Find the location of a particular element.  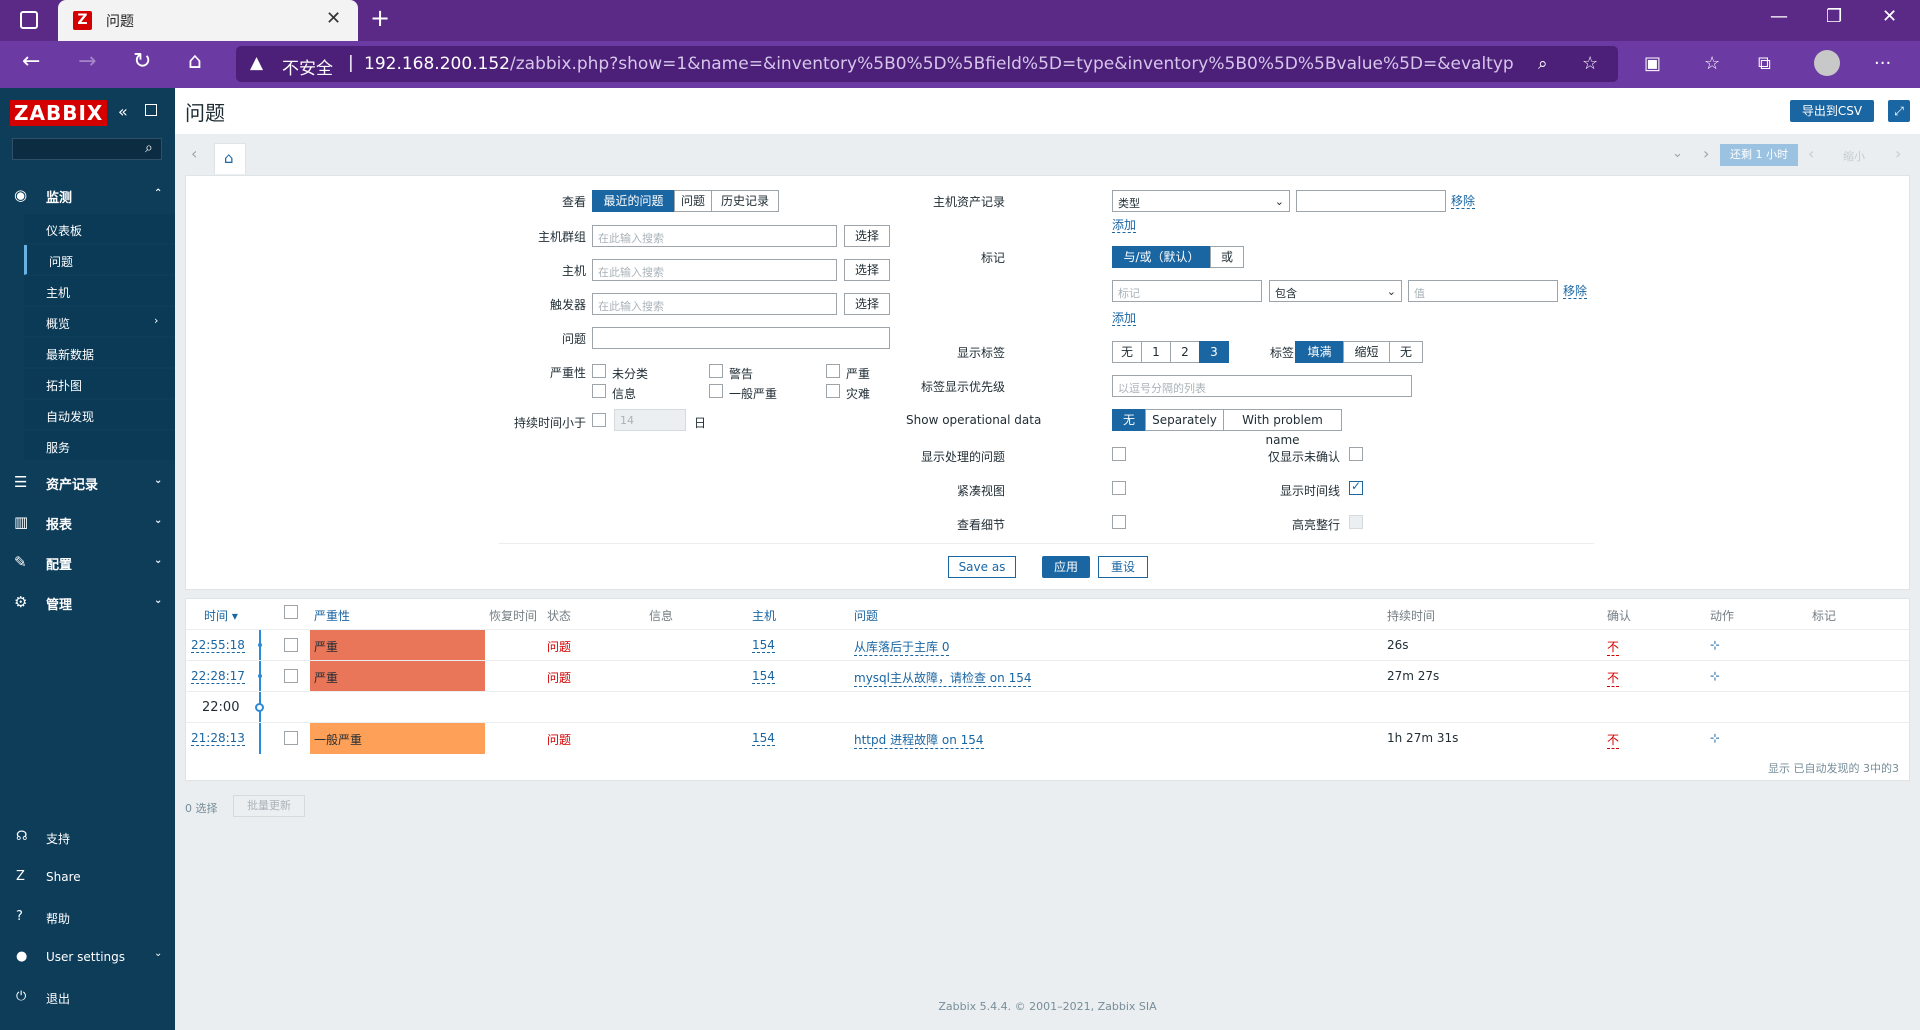

tabs-list-icon: ⌄ is located at coordinates (1677, 153).